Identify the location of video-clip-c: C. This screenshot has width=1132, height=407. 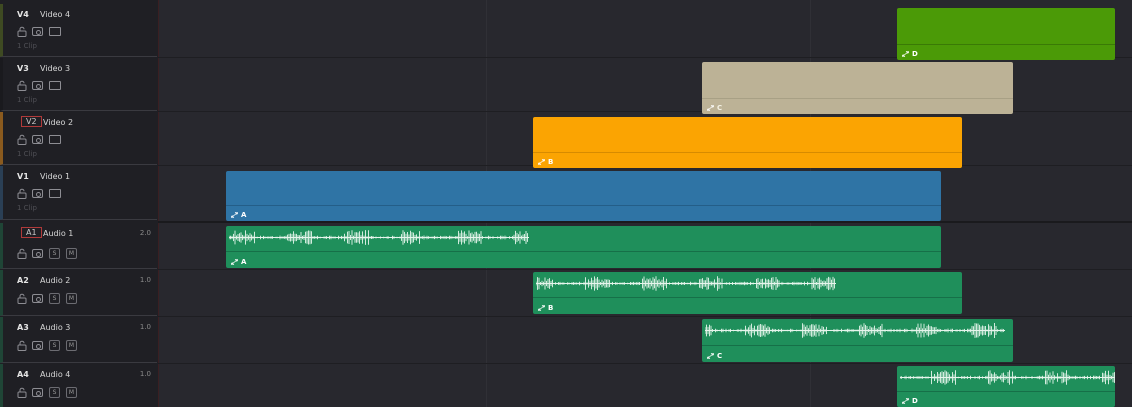
(857, 88).